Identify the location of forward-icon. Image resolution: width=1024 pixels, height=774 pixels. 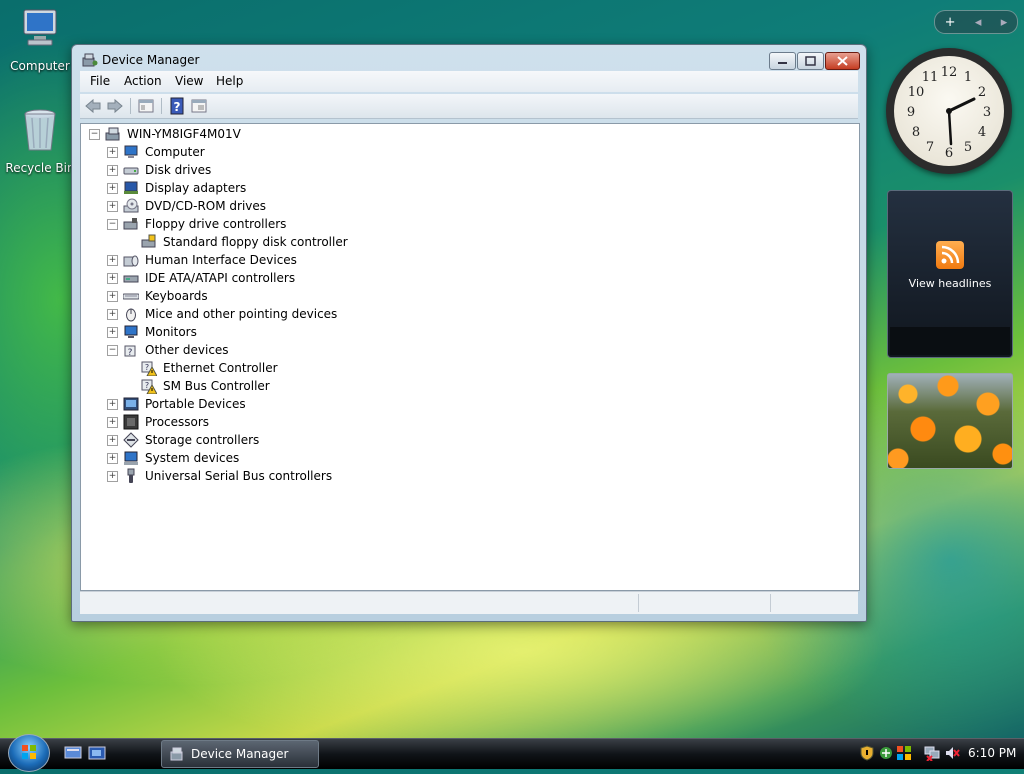
(115, 106).